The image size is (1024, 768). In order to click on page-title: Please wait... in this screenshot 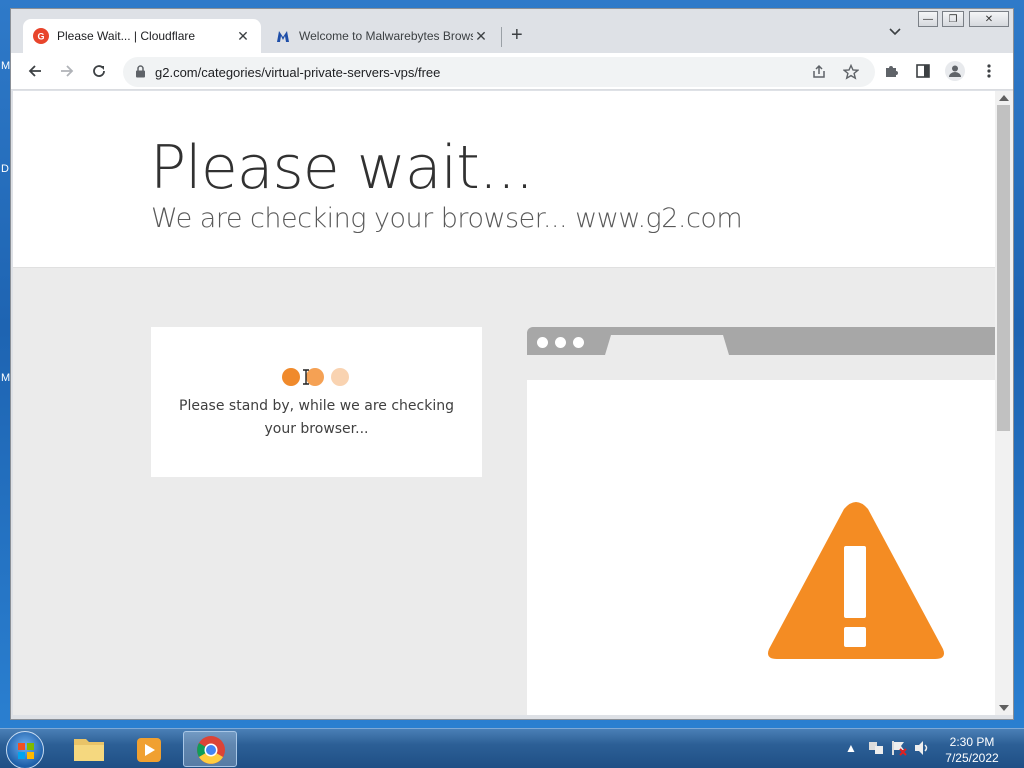, I will do `click(342, 168)`.